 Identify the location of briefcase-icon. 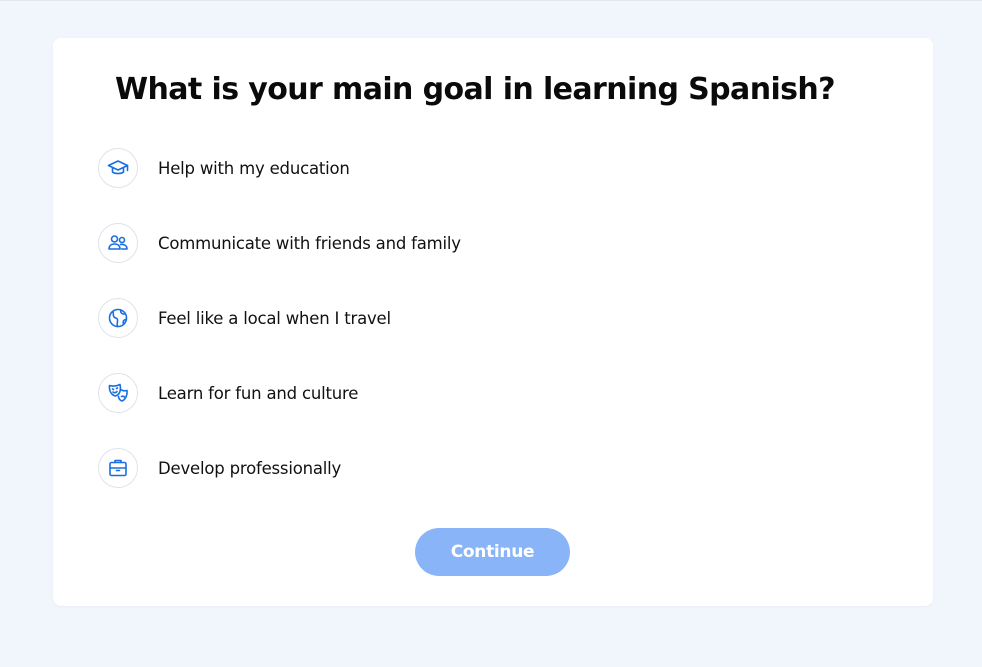
(118, 468).